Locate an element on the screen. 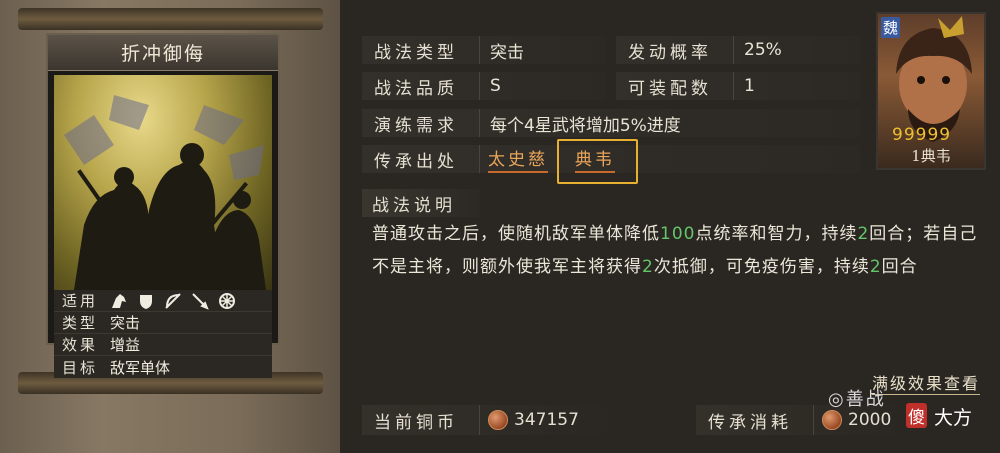 Image resolution: width=1000 pixels, height=453 pixels. card-artwork is located at coordinates (163, 182).